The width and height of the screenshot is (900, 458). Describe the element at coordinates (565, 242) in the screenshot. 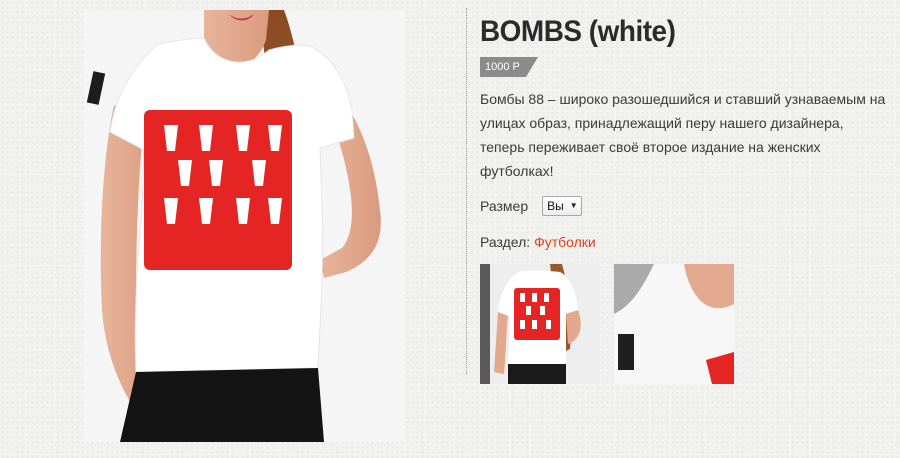

I see `section-link-tshirts: Футболки` at that location.